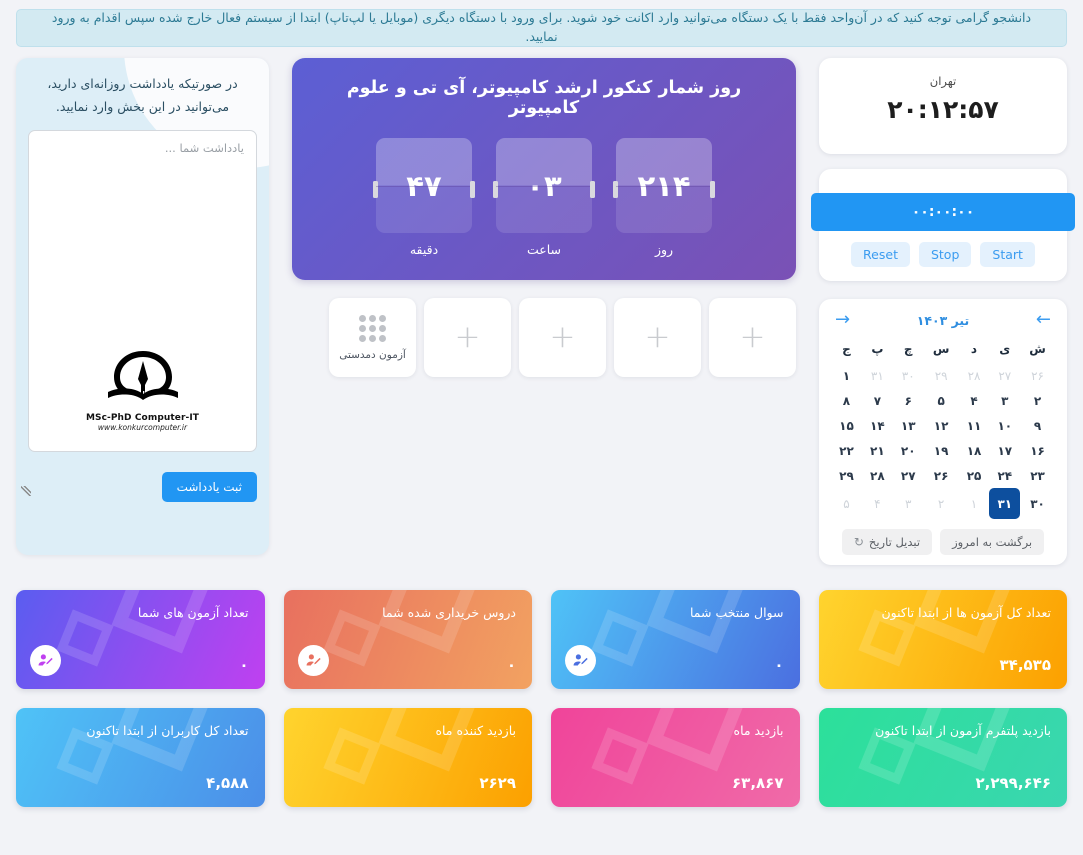 The image size is (1083, 855). I want to click on calendar-day: ۱۲, so click(941, 425).